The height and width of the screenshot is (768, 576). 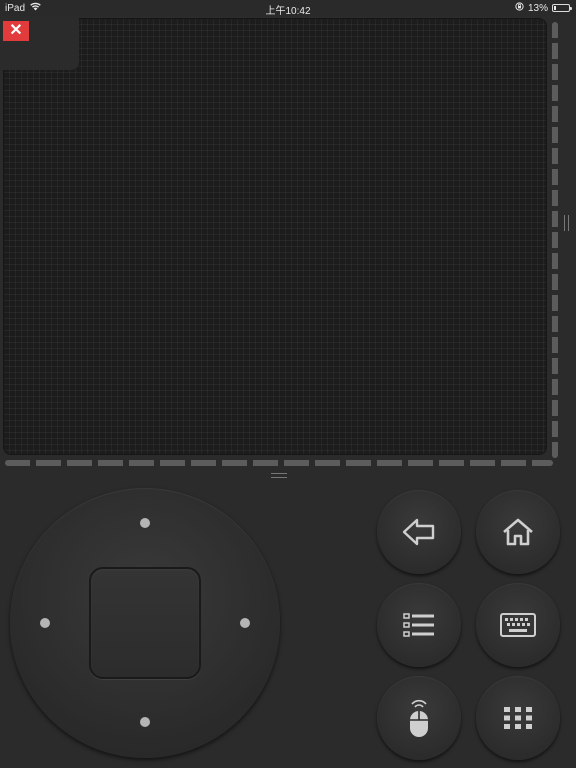 I want to click on status-bar: iPad 上午10:42 13%, so click(x=288, y=8).